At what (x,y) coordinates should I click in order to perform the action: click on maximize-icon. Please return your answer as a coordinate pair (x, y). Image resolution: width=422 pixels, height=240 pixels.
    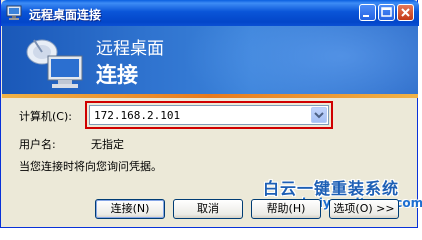
    Looking at the image, I should click on (386, 12).